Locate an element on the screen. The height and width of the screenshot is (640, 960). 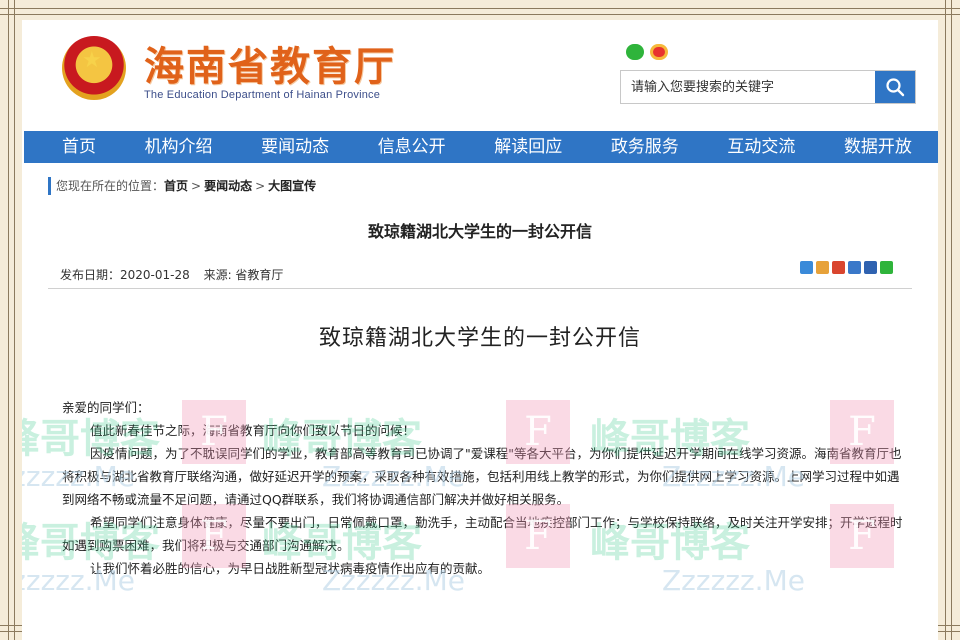
search-icon is located at coordinates (895, 87).